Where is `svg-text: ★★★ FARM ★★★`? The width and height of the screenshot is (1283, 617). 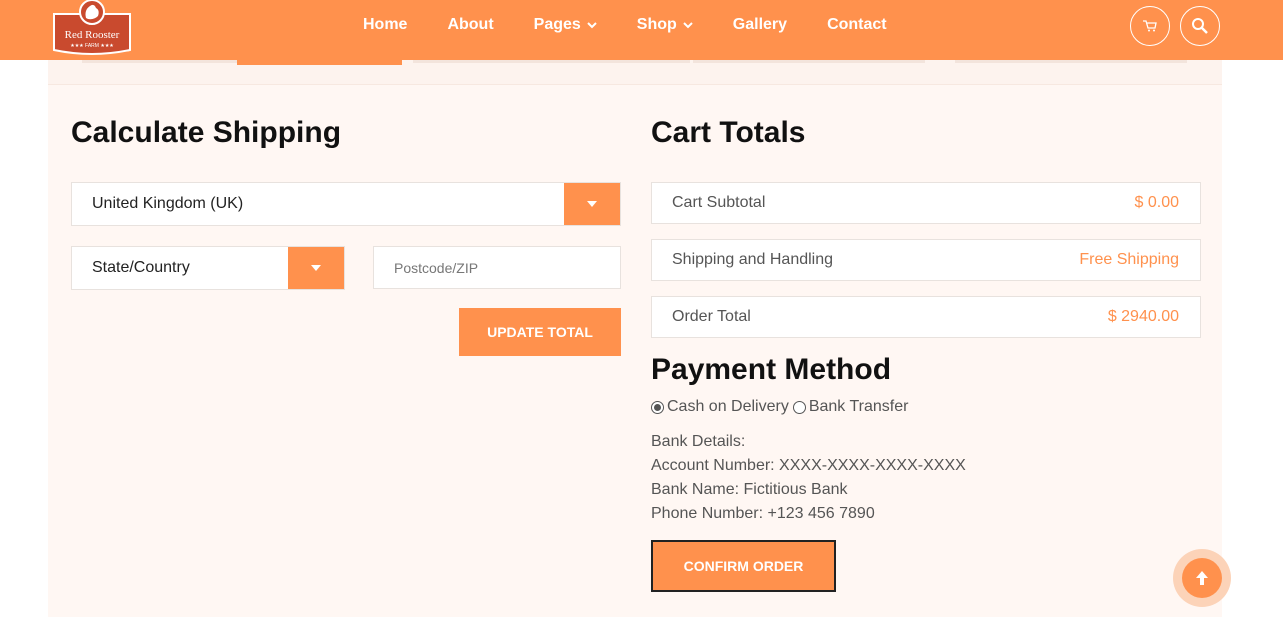
svg-text: ★★★ FARM ★★★ is located at coordinates (92, 46).